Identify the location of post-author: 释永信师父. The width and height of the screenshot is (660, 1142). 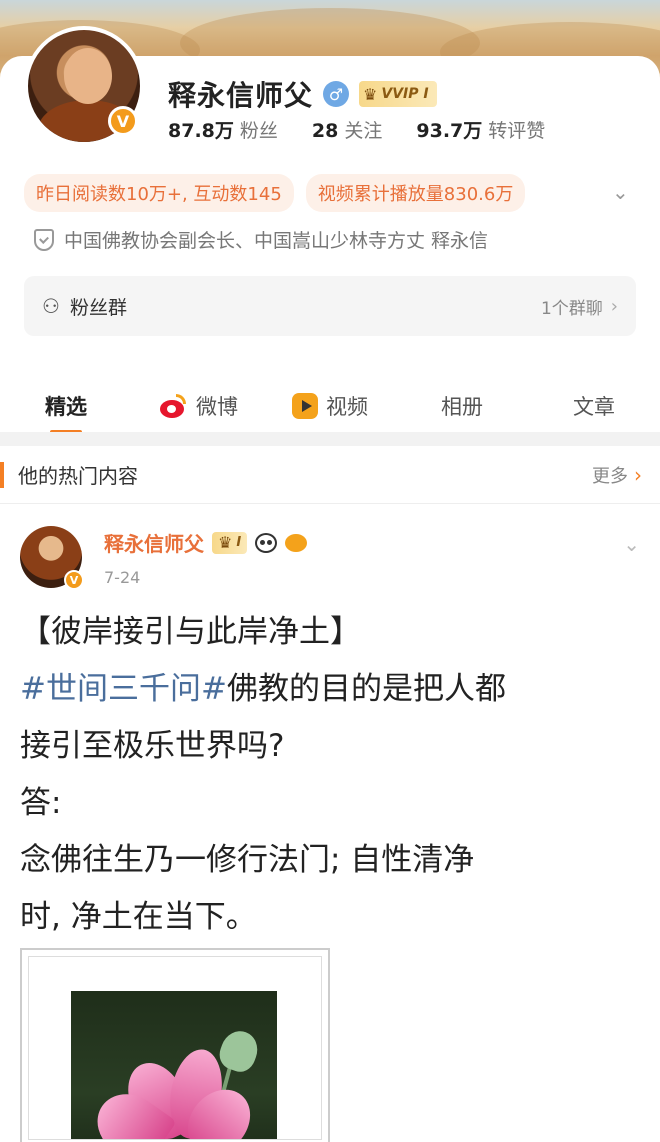
(154, 542).